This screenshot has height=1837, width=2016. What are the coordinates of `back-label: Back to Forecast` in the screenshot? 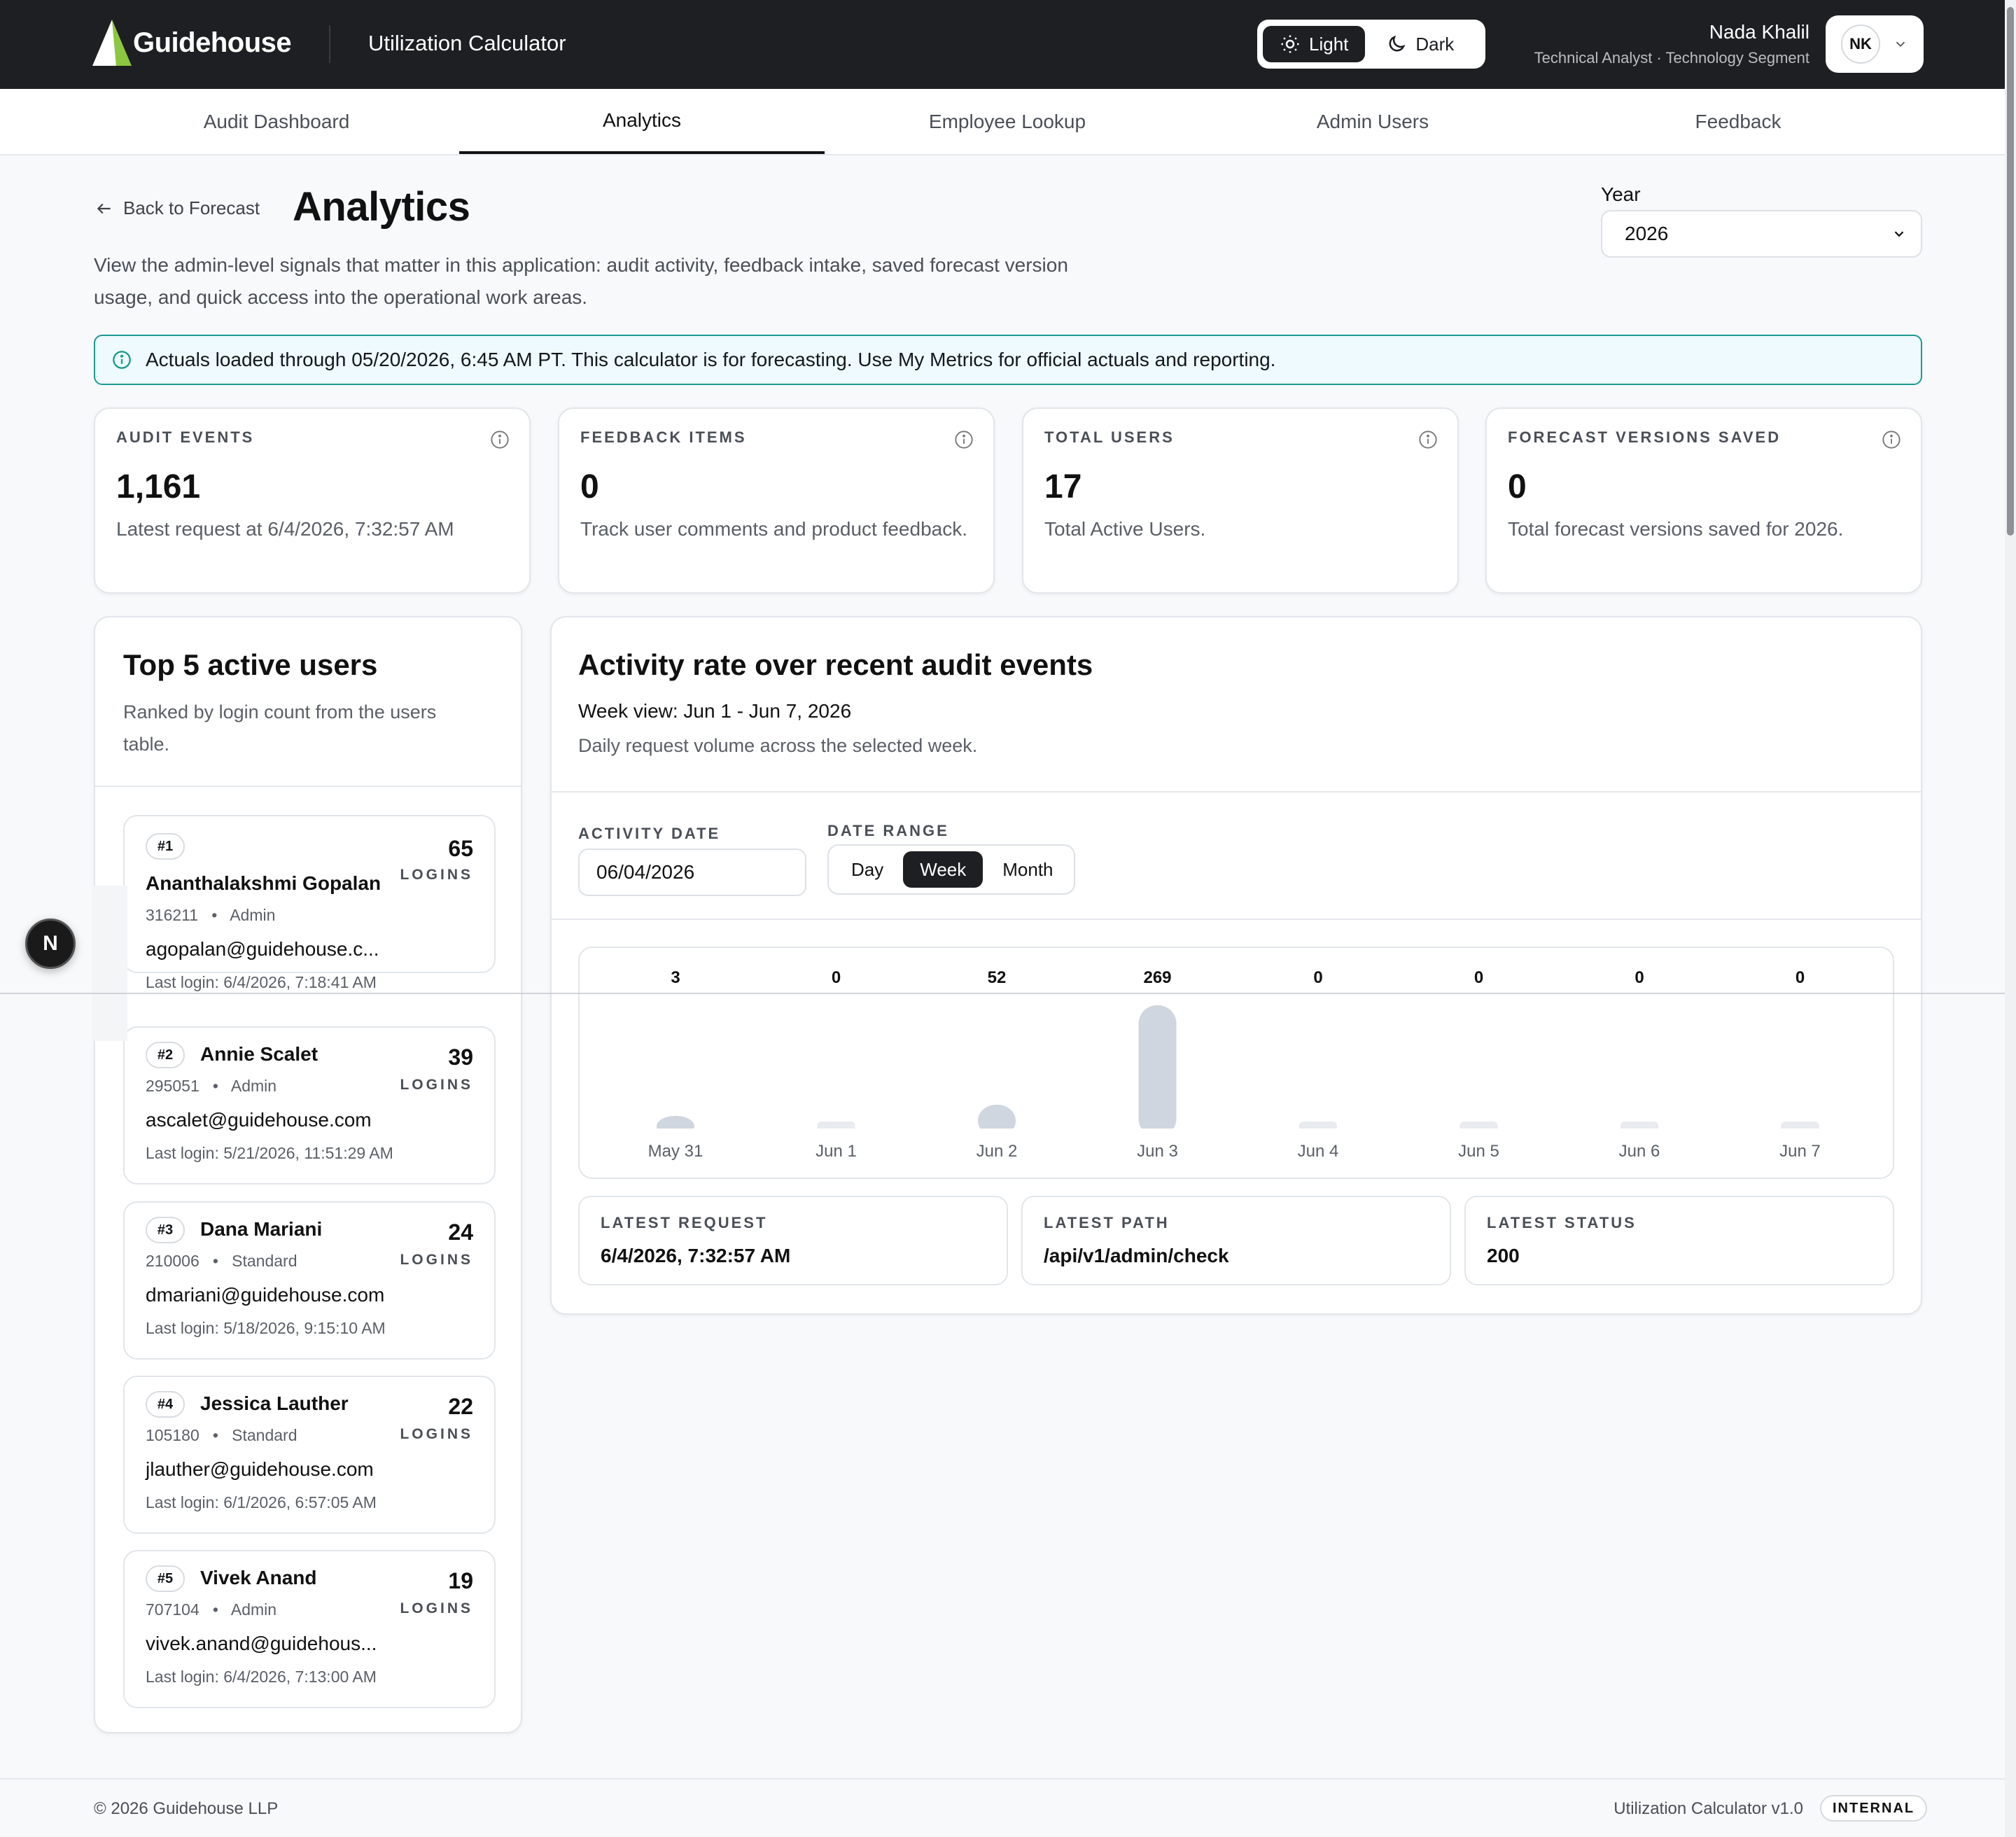 It's located at (191, 208).